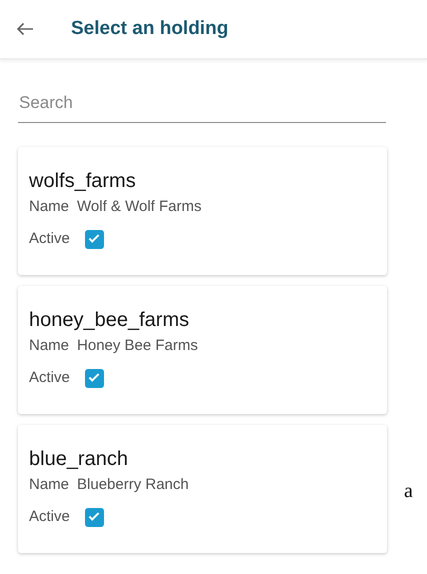 Image resolution: width=427 pixels, height=574 pixels. I want to click on holding-name: Honey Bee Farms, so click(137, 345).